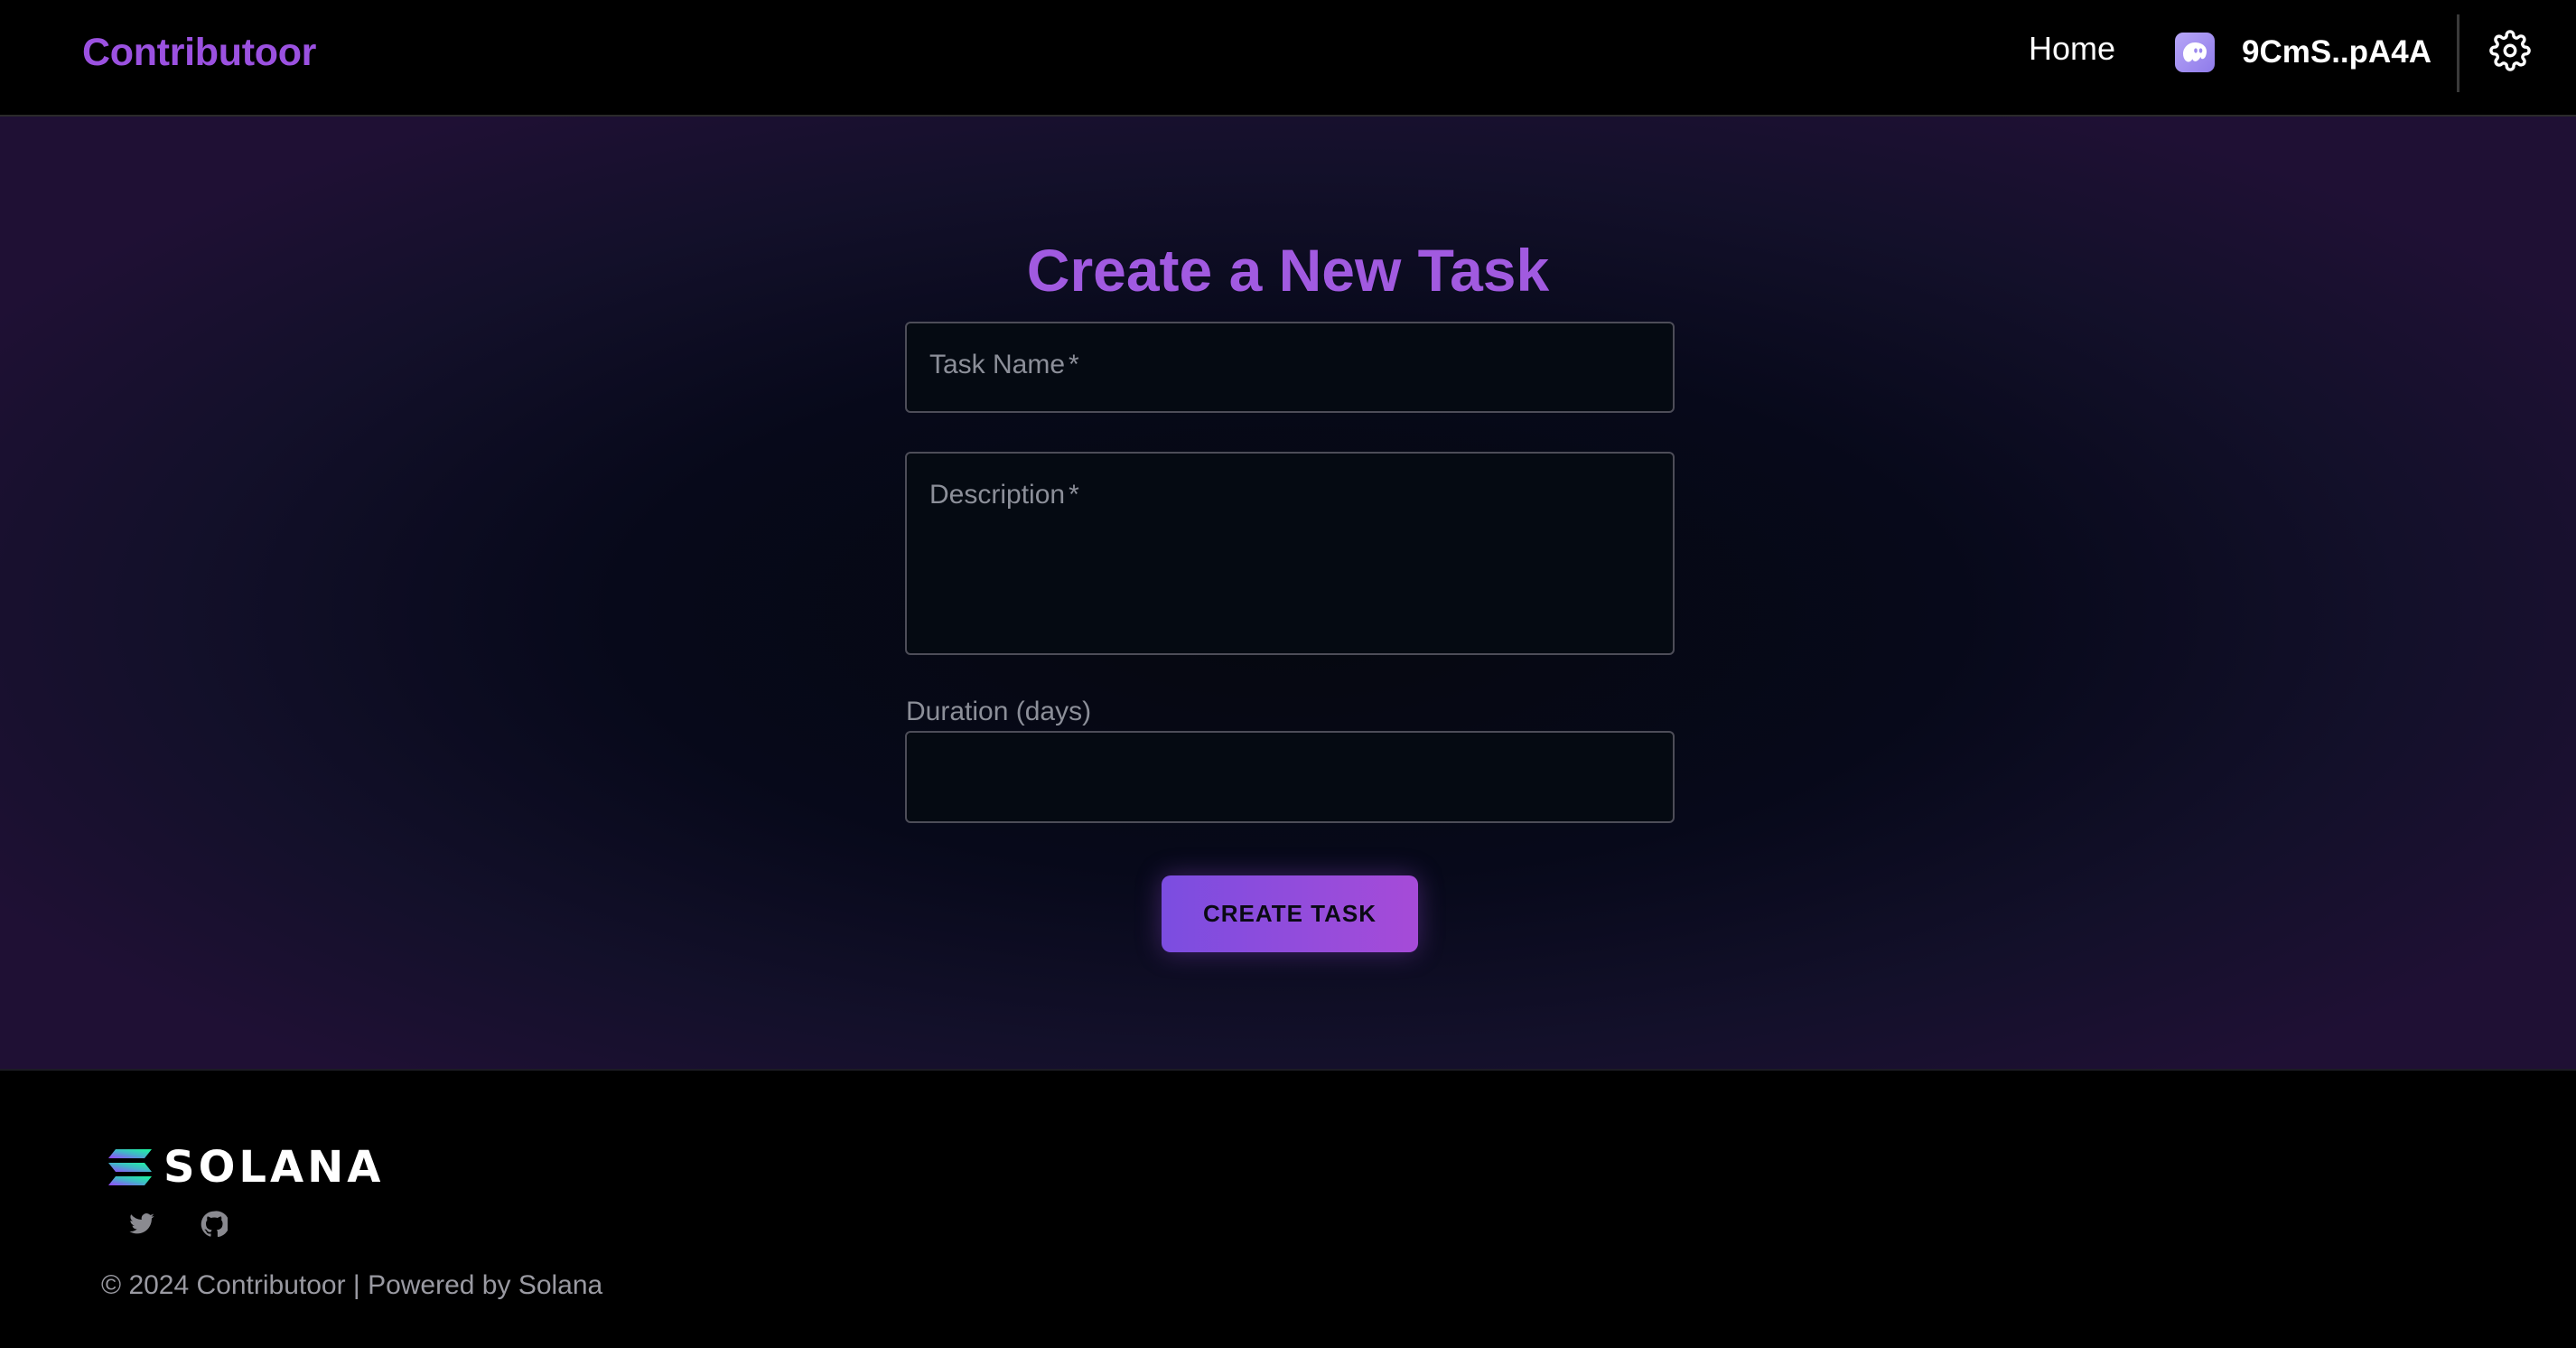  What do you see at coordinates (1288, 58) in the screenshot?
I see `top-navbar: Contributoor Home 9CmS..pA4A` at bounding box center [1288, 58].